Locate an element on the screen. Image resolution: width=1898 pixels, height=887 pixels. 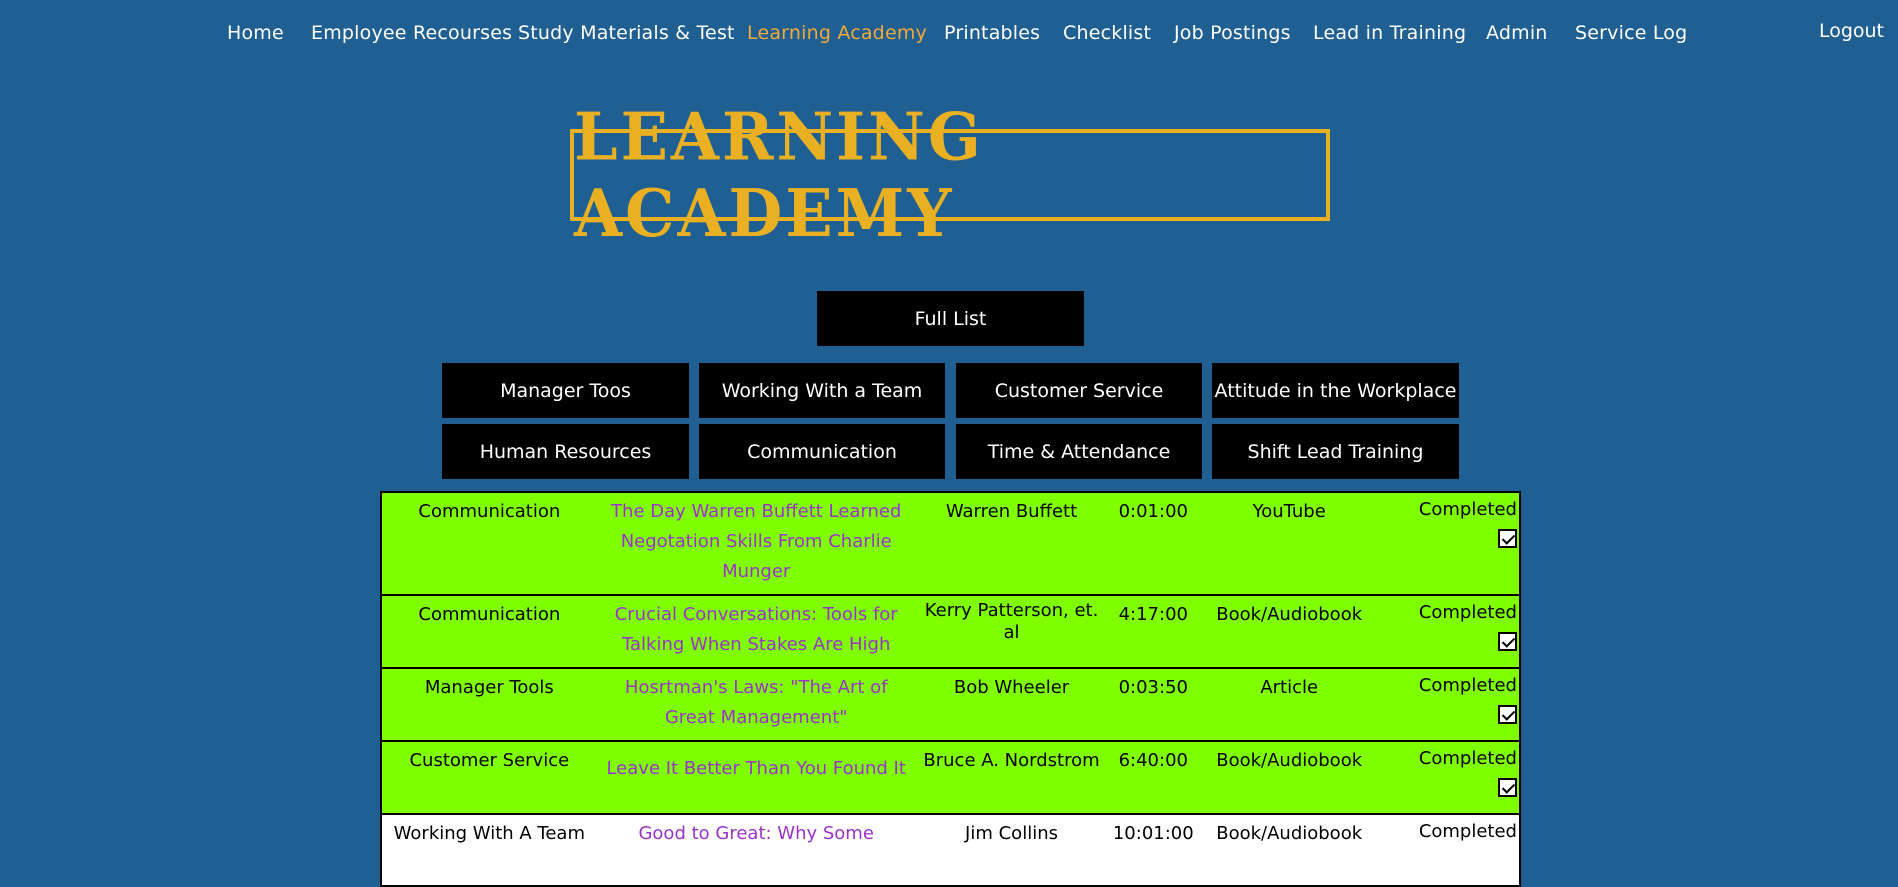
row-duration: 10:01:00 is located at coordinates (1153, 833).